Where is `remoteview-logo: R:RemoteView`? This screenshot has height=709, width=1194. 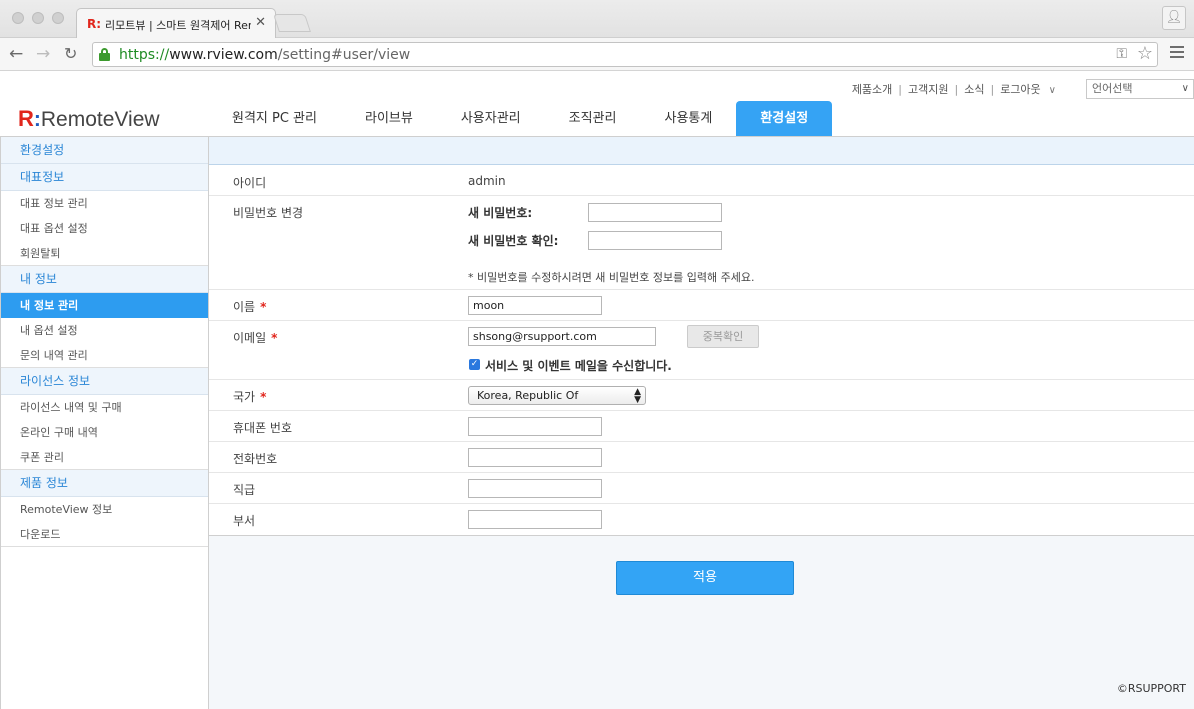 remoteview-logo: R:RemoteView is located at coordinates (89, 119).